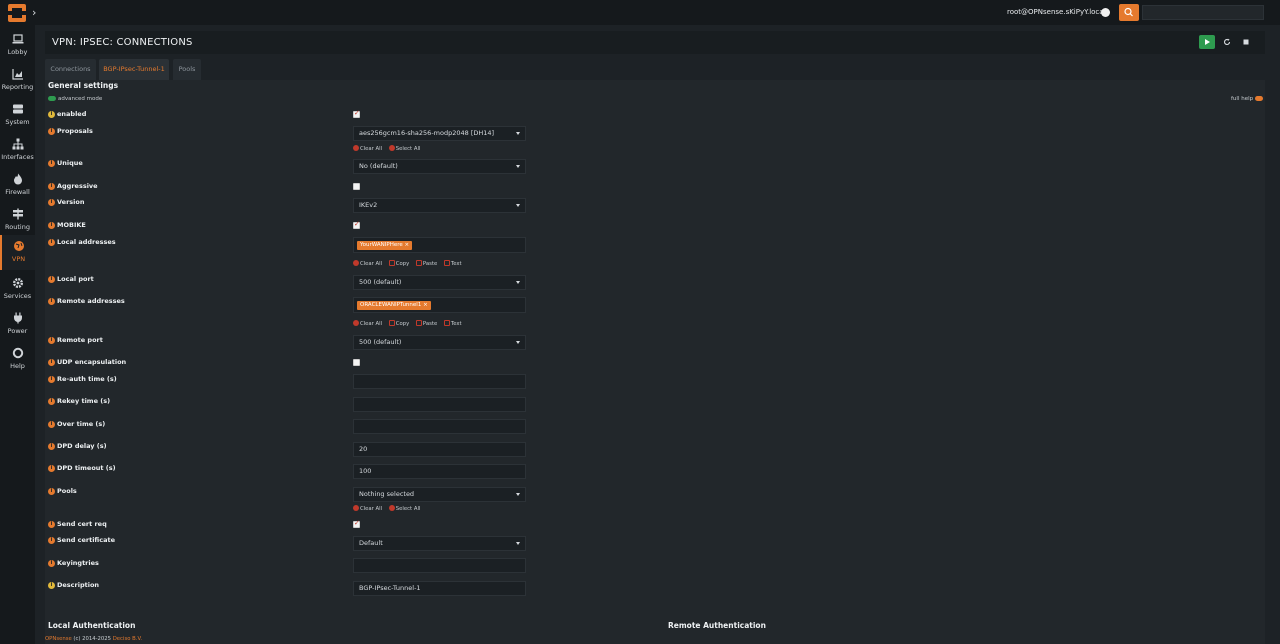  What do you see at coordinates (17, 157) in the screenshot?
I see `sidebar-item-label: Interfaces` at bounding box center [17, 157].